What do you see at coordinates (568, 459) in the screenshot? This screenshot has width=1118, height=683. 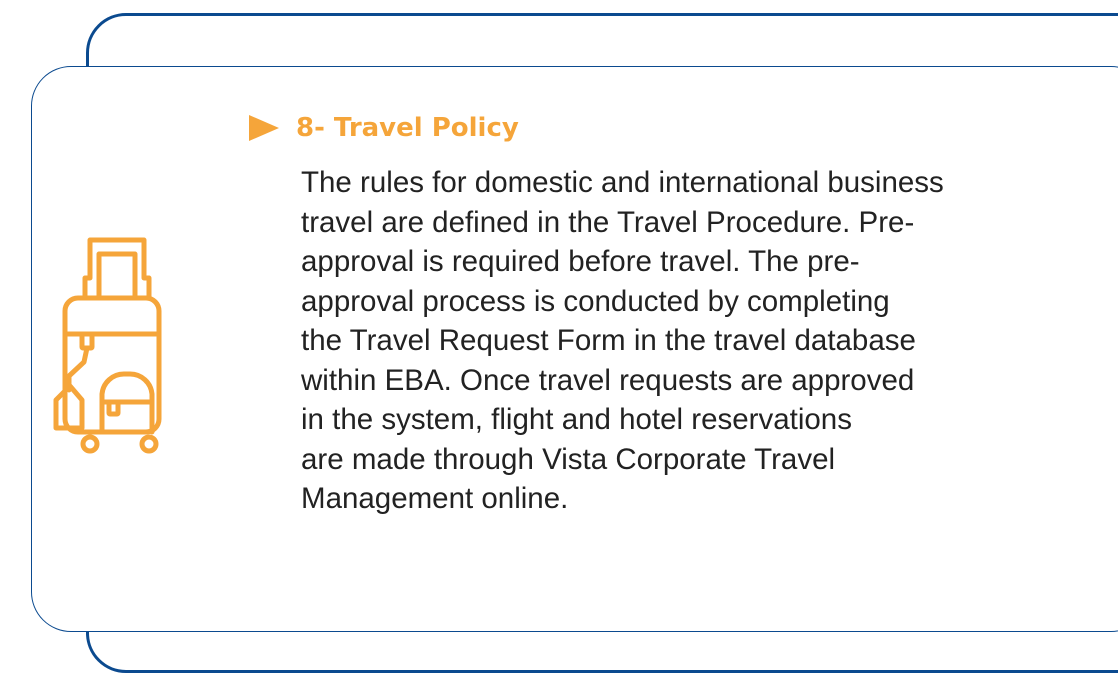 I see `paragraph-line: are made through Vista Corporate Travel` at bounding box center [568, 459].